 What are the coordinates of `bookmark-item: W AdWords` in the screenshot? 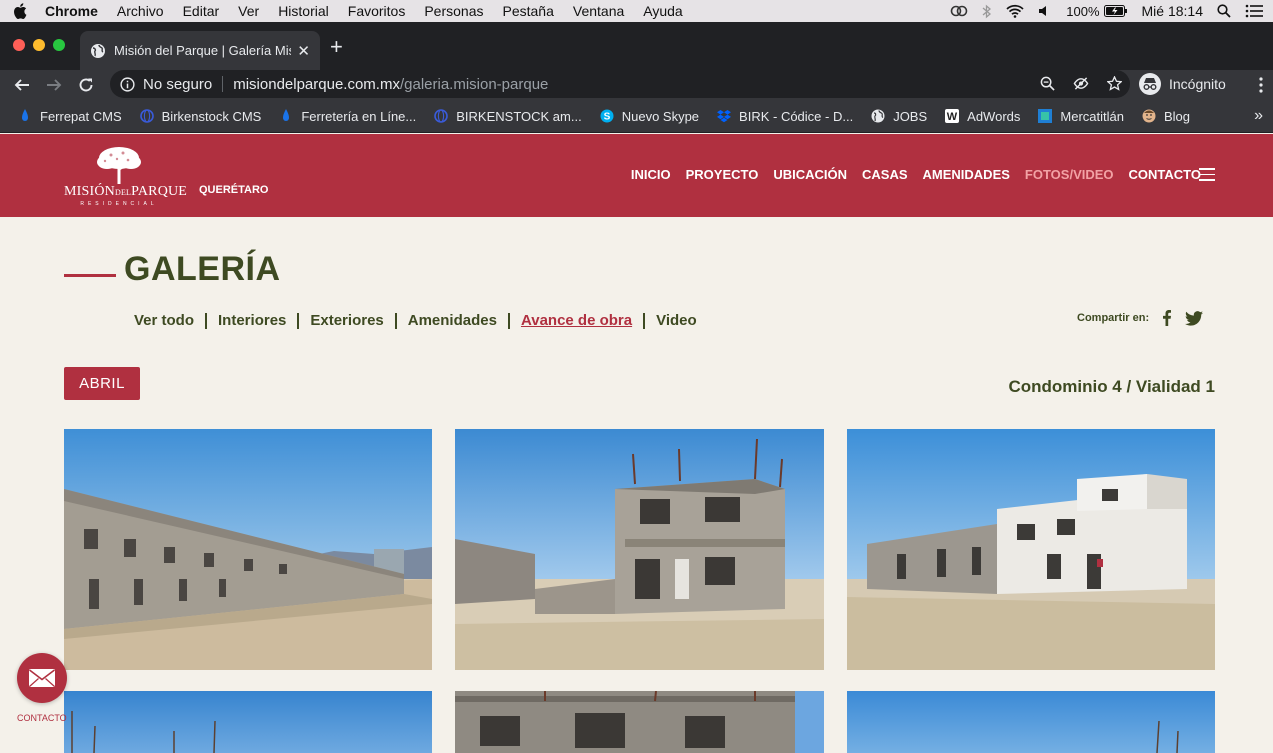 It's located at (982, 116).